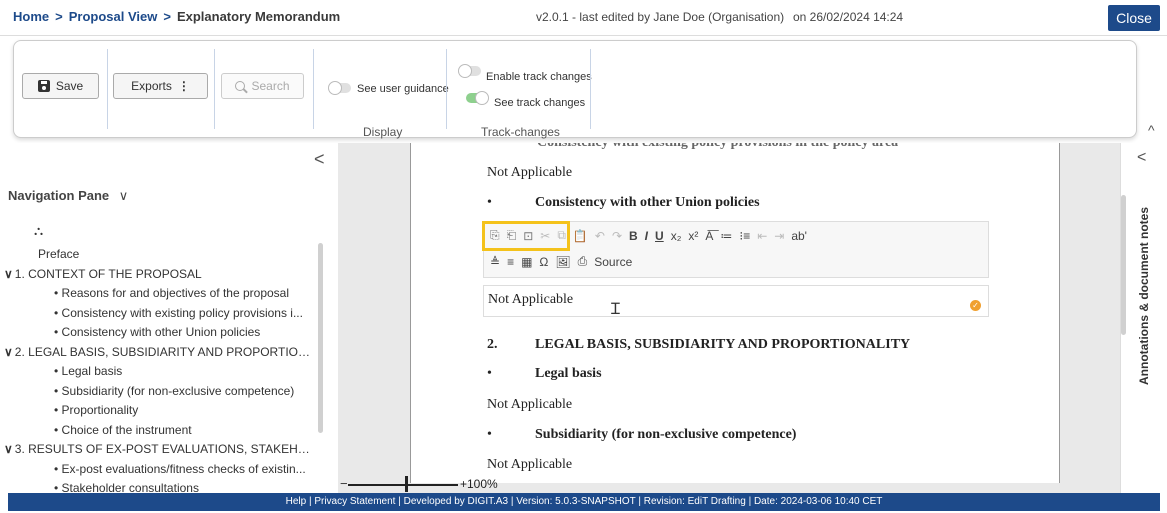 This screenshot has width=1167, height=513. I want to click on highlight-box, so click(526, 236).